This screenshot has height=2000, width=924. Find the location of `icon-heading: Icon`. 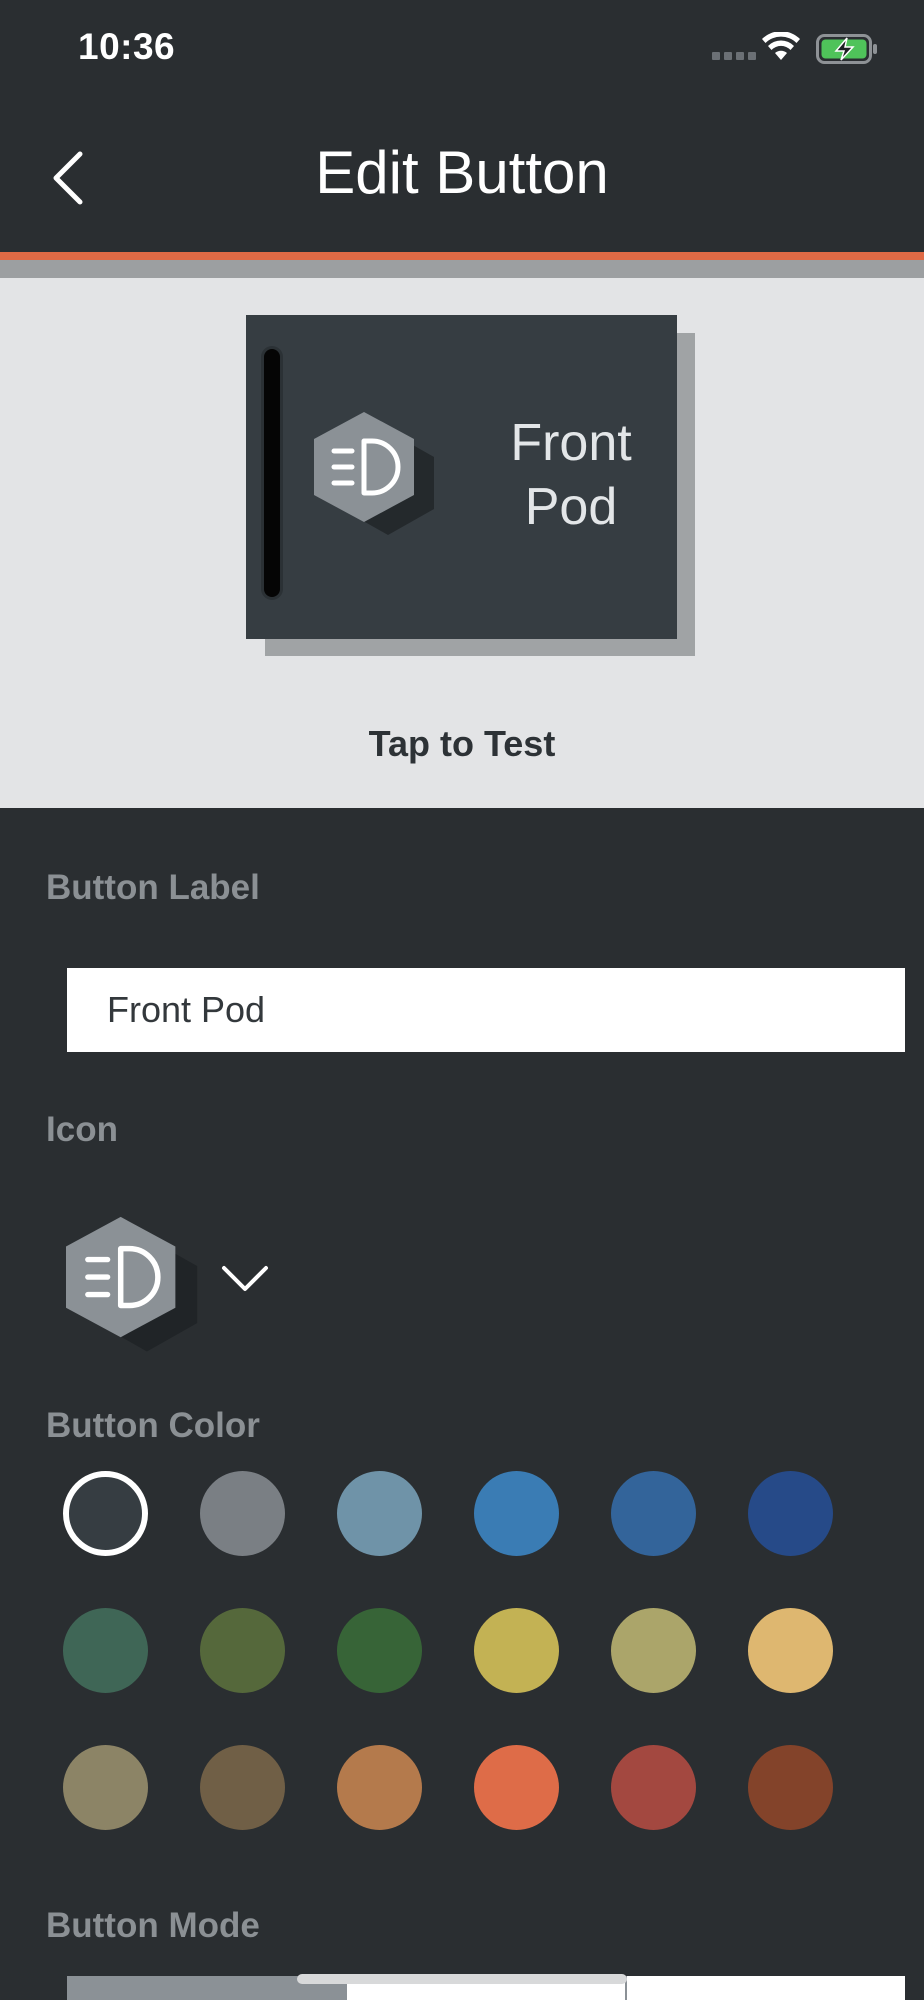

icon-heading: Icon is located at coordinates (82, 1129).